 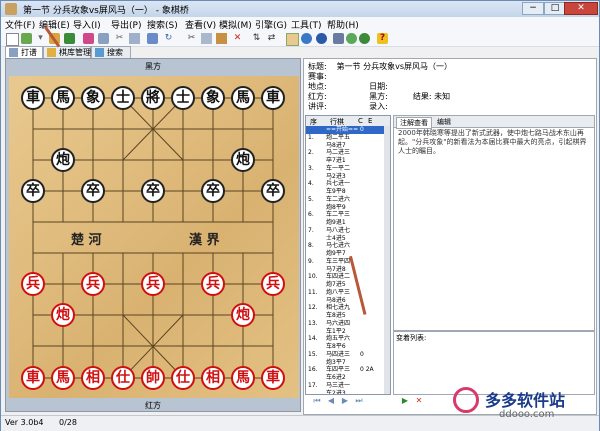 I want to click on move-row: 14. 炮五平六, so click(x=345, y=339).